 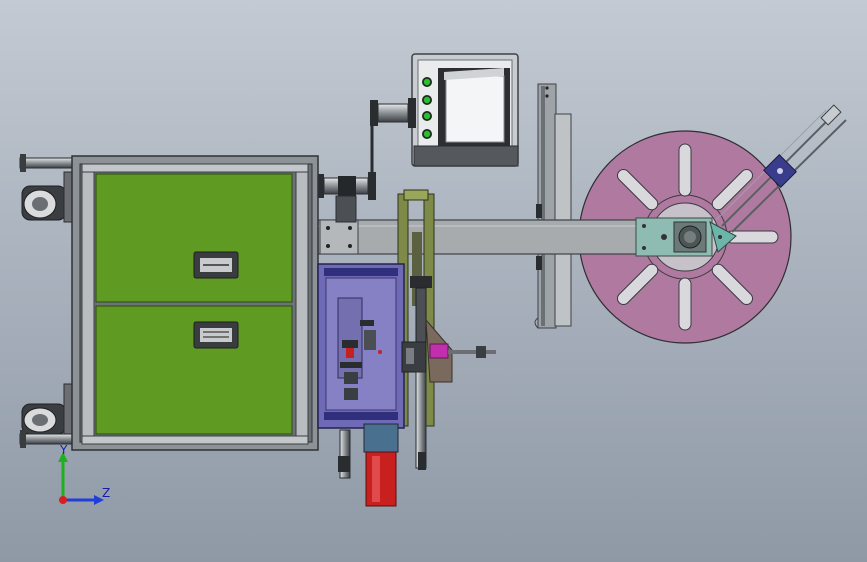 What do you see at coordinates (553, 206) in the screenshot?
I see `vertical-slide-plate` at bounding box center [553, 206].